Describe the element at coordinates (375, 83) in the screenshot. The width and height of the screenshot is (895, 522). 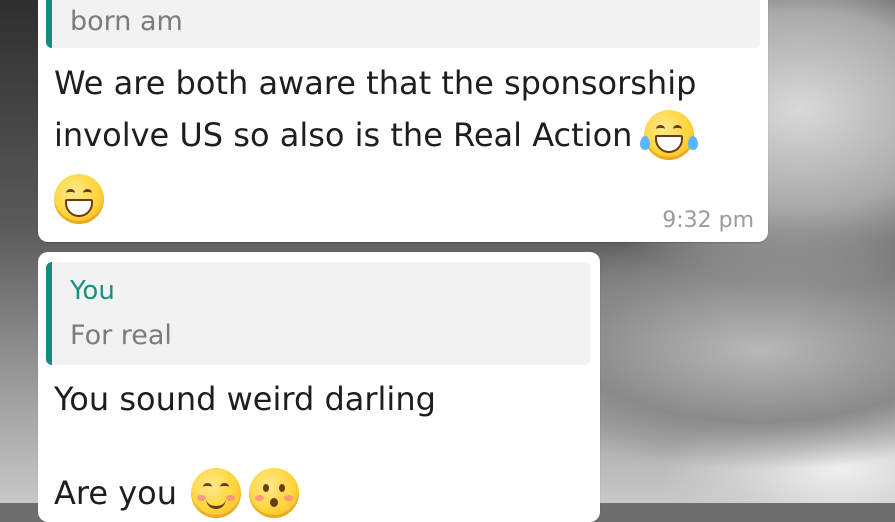
I see `message-text-line: We are both aware that the sponsorship` at that location.